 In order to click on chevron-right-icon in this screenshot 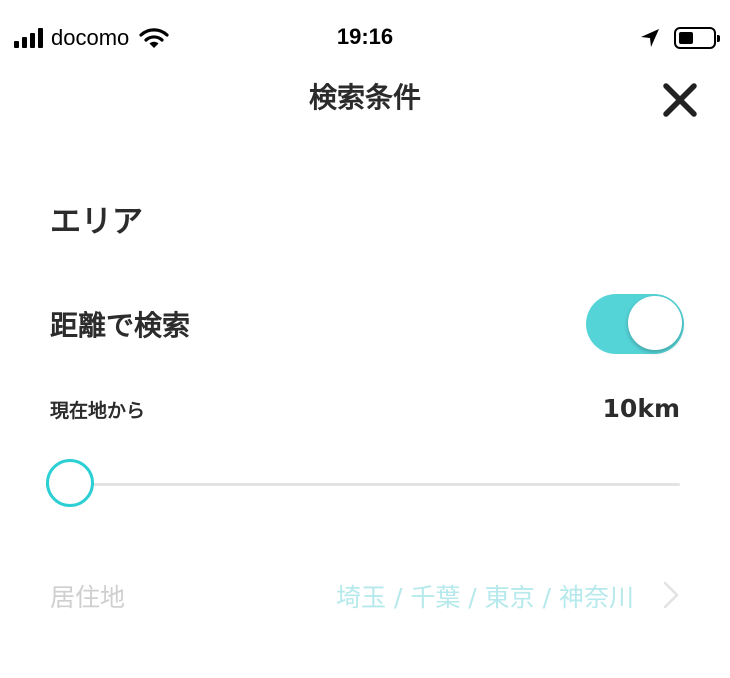, I will do `click(671, 595)`.